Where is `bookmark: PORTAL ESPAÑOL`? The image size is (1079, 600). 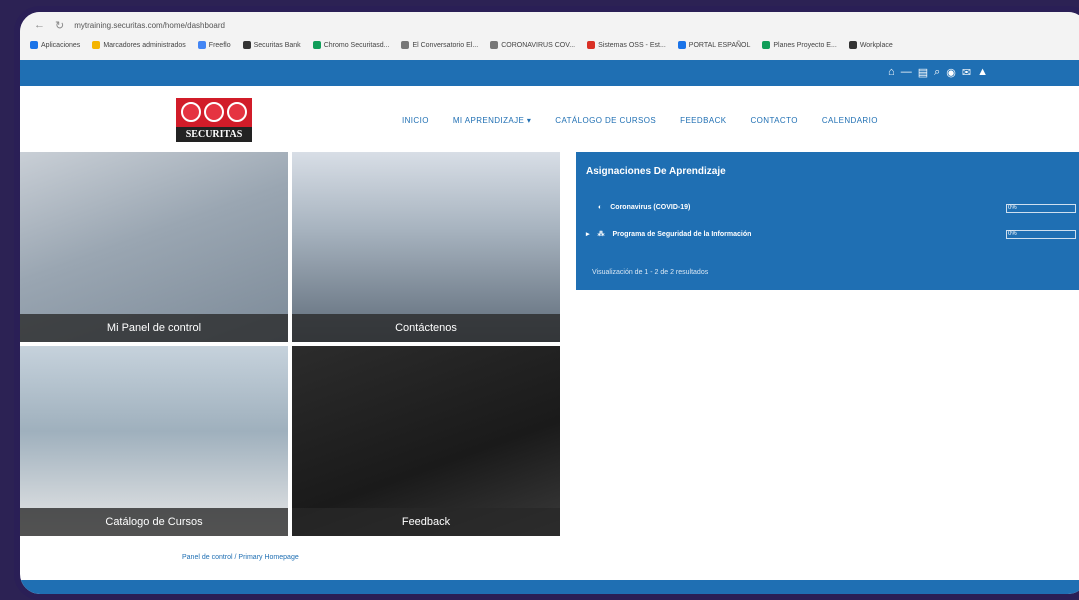 bookmark: PORTAL ESPAÑOL is located at coordinates (713, 45).